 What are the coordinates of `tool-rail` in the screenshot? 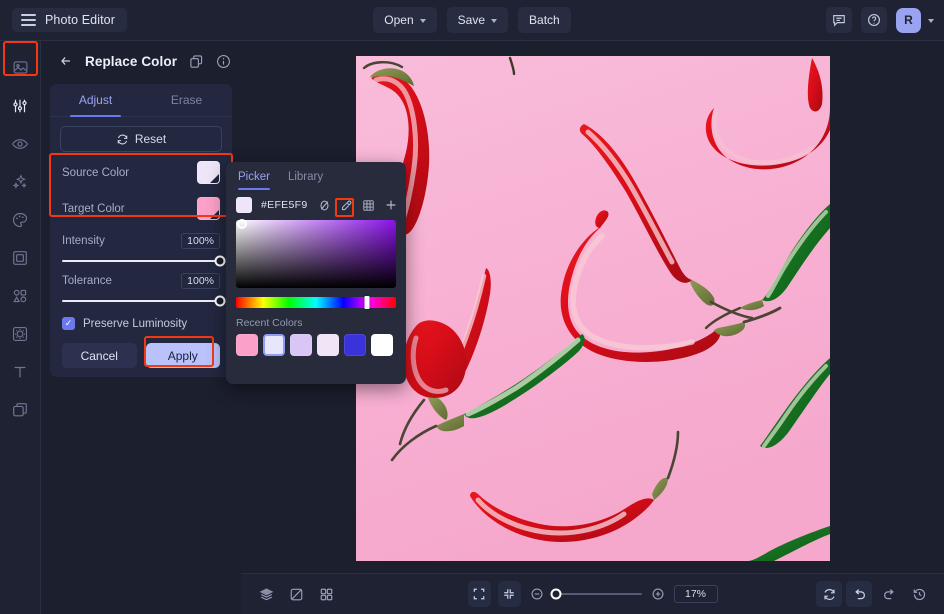 It's located at (20, 327).